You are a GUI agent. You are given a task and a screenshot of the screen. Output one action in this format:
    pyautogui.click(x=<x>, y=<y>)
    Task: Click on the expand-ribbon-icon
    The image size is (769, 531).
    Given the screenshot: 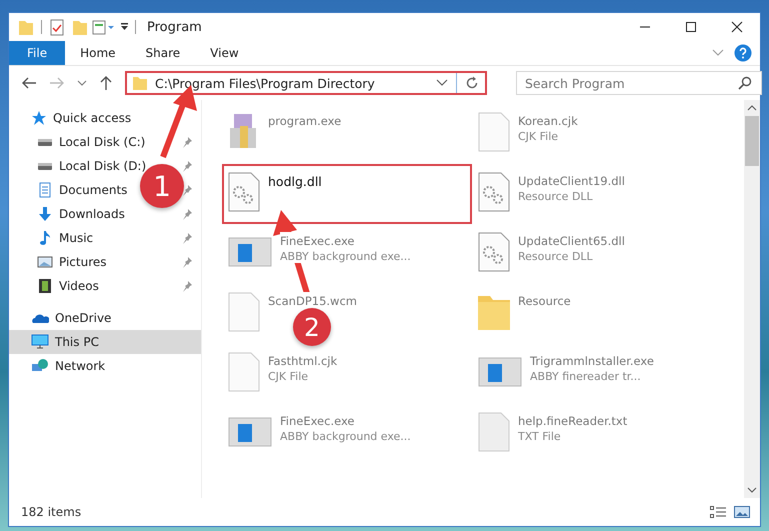 What is the action you would take?
    pyautogui.click(x=718, y=53)
    